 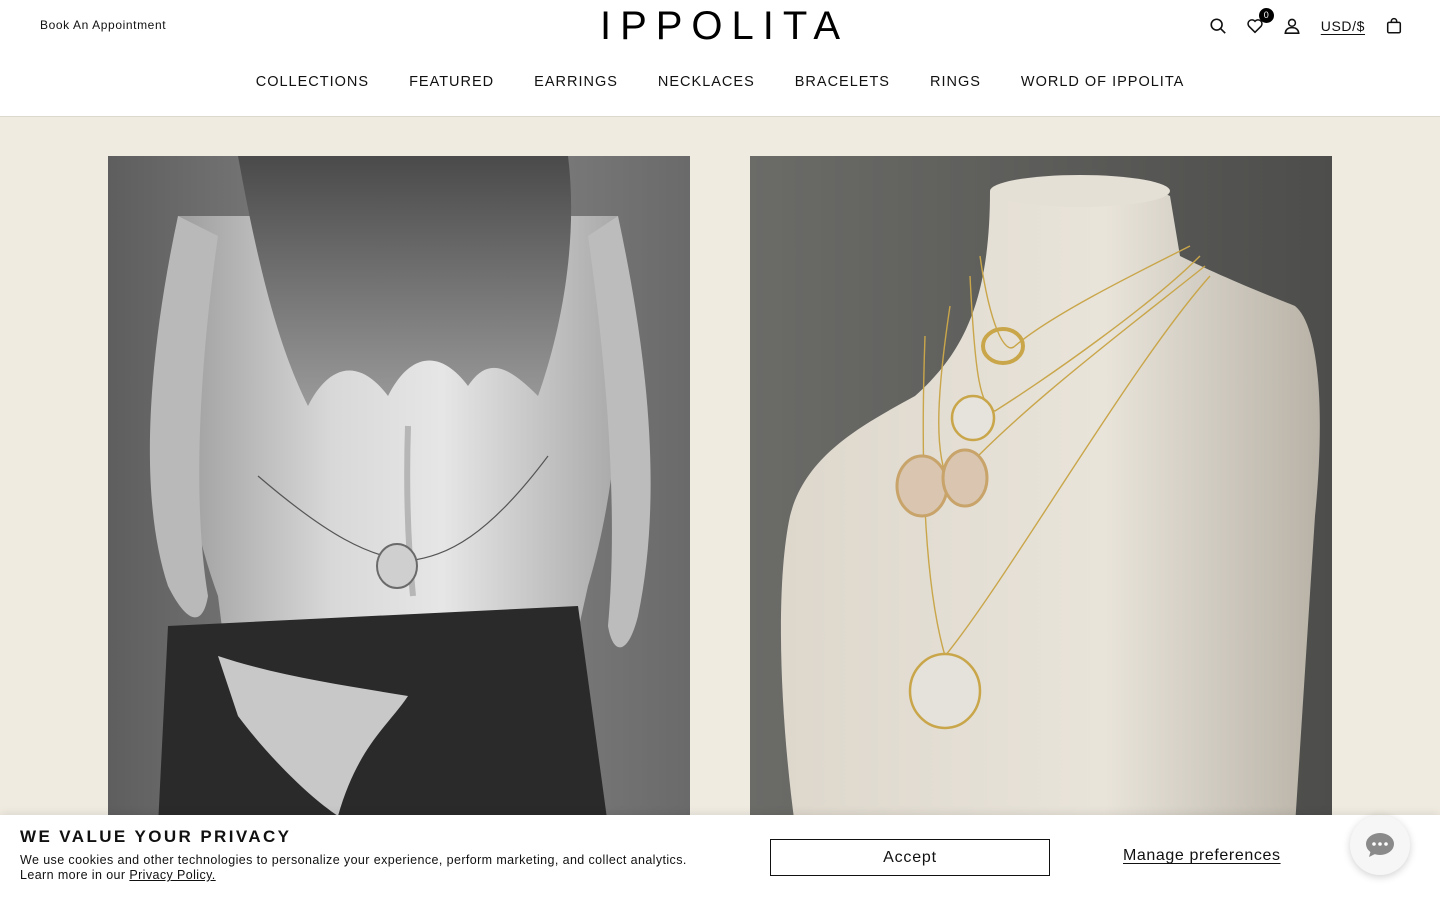 I want to click on account-button, so click(x=1292, y=26).